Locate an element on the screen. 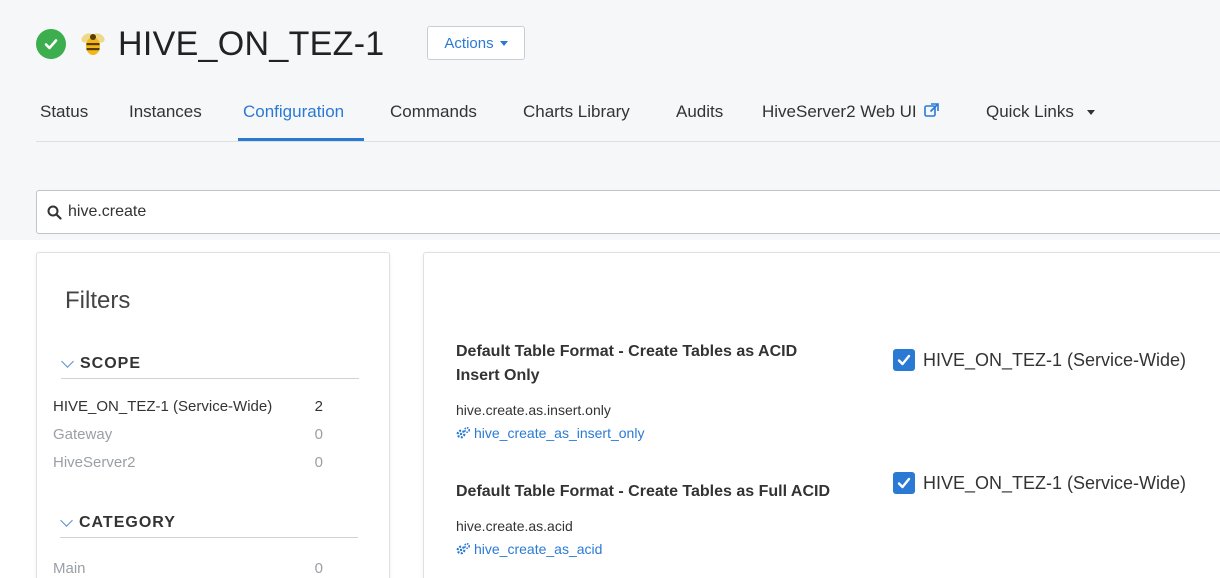 The image size is (1220, 578). page-title: HIVE_ON_TEZ-1 is located at coordinates (251, 43).